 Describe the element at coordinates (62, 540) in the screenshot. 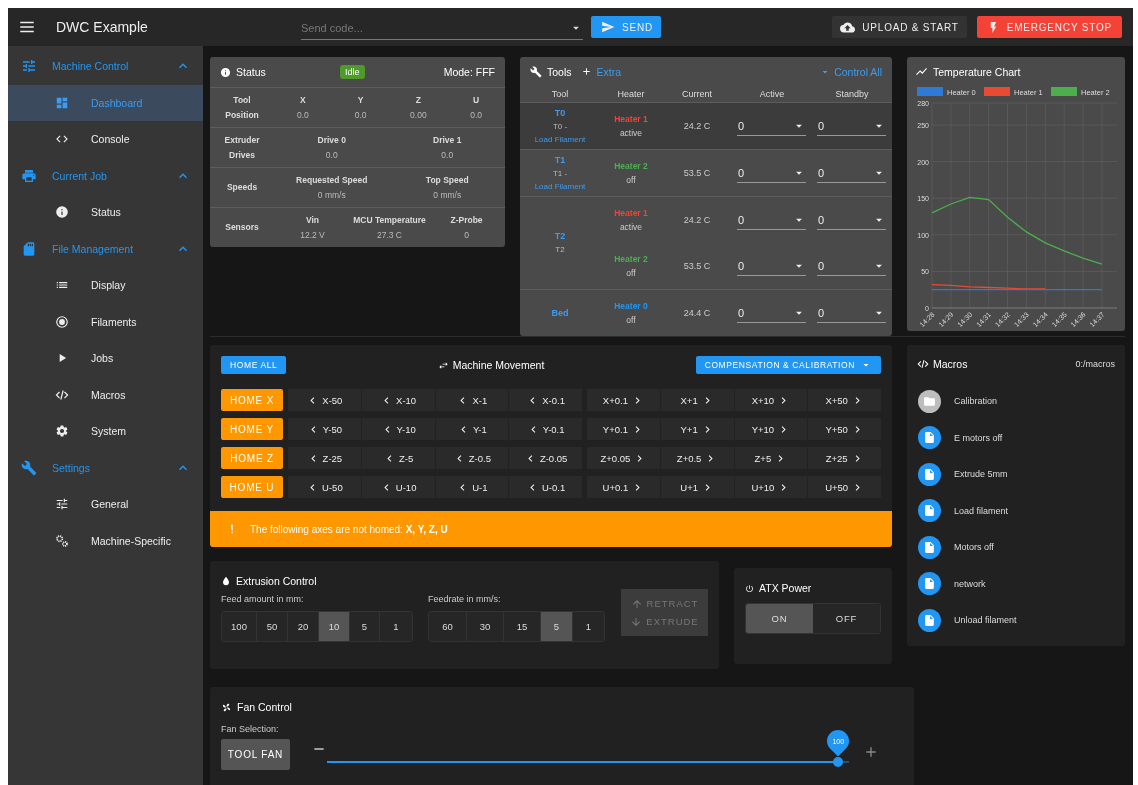

I see `gears-icon` at that location.